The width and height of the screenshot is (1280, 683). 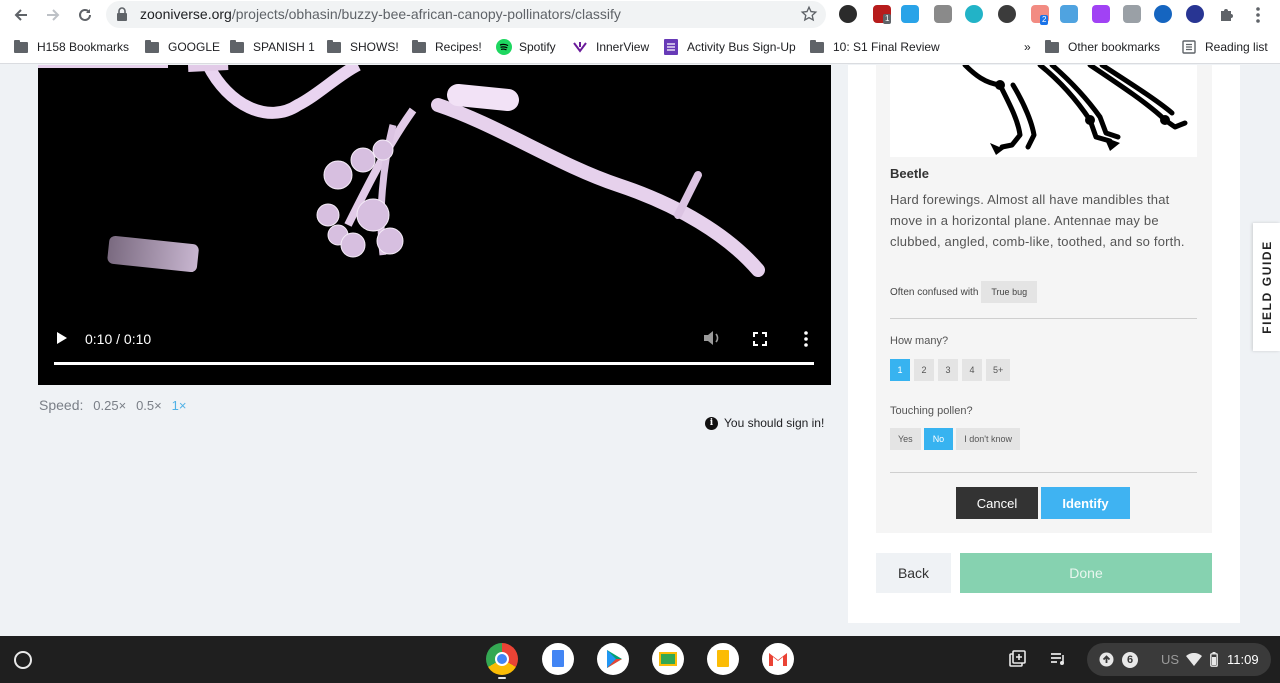 I want to click on video-menu-icon, so click(x=806, y=339).